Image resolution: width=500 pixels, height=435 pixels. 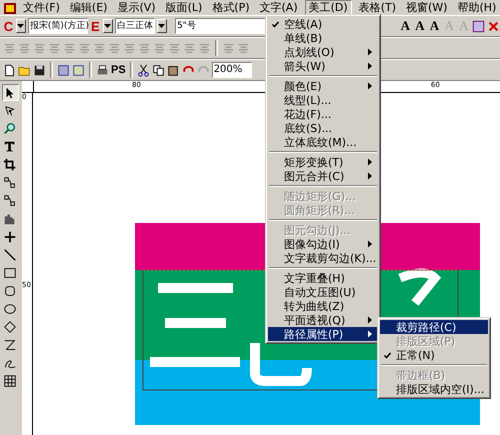 What do you see at coordinates (10, 147) in the screenshot?
I see `text-tool-icon` at bounding box center [10, 147].